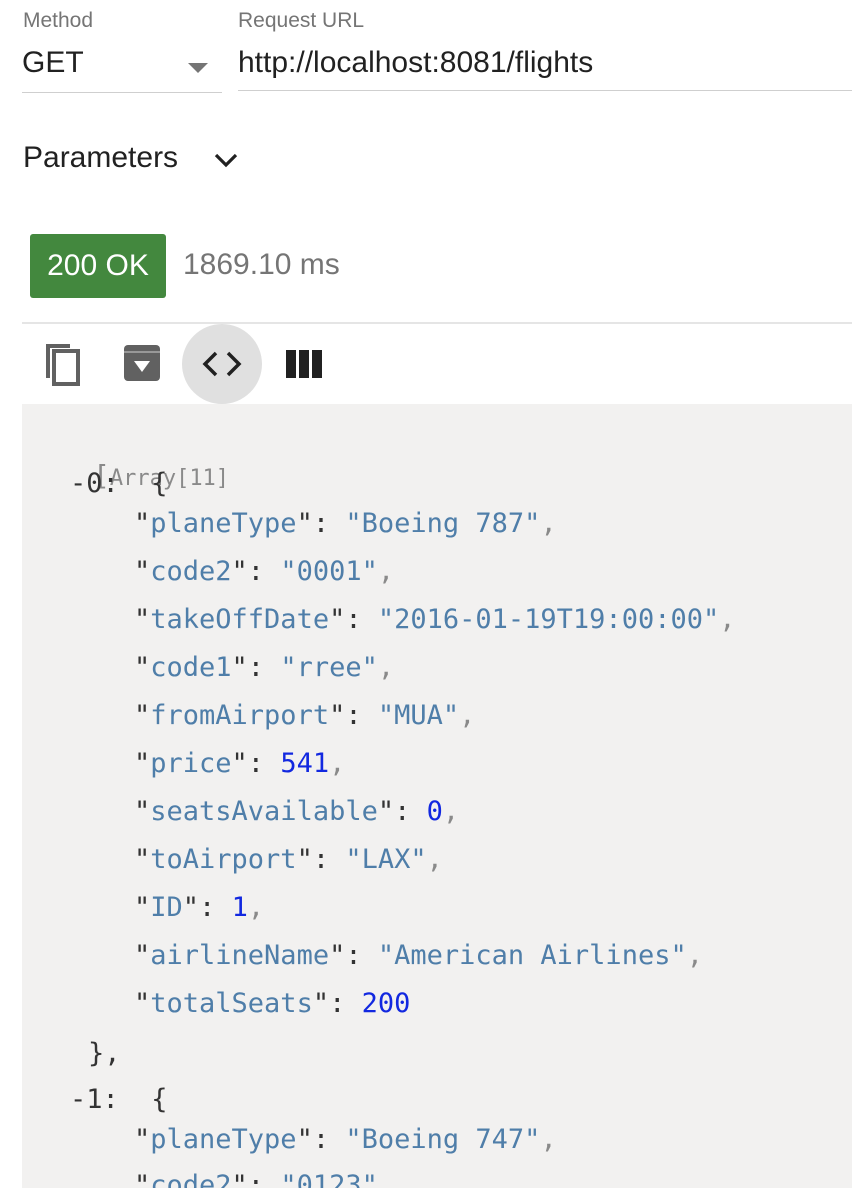 Image resolution: width=852 pixels, height=1188 pixels. What do you see at coordinates (288, 859) in the screenshot?
I see `json-field: "toAirport": "LAX",` at bounding box center [288, 859].